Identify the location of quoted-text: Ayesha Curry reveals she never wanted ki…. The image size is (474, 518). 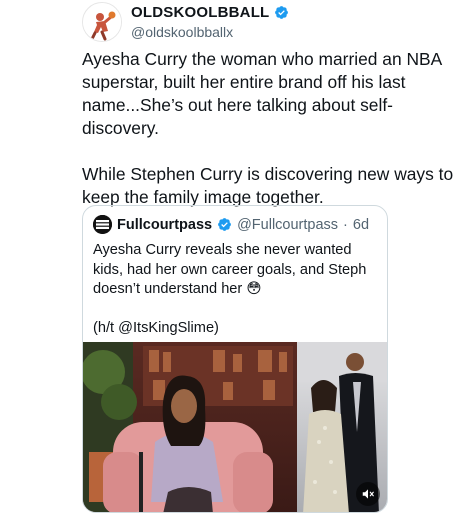
(230, 269).